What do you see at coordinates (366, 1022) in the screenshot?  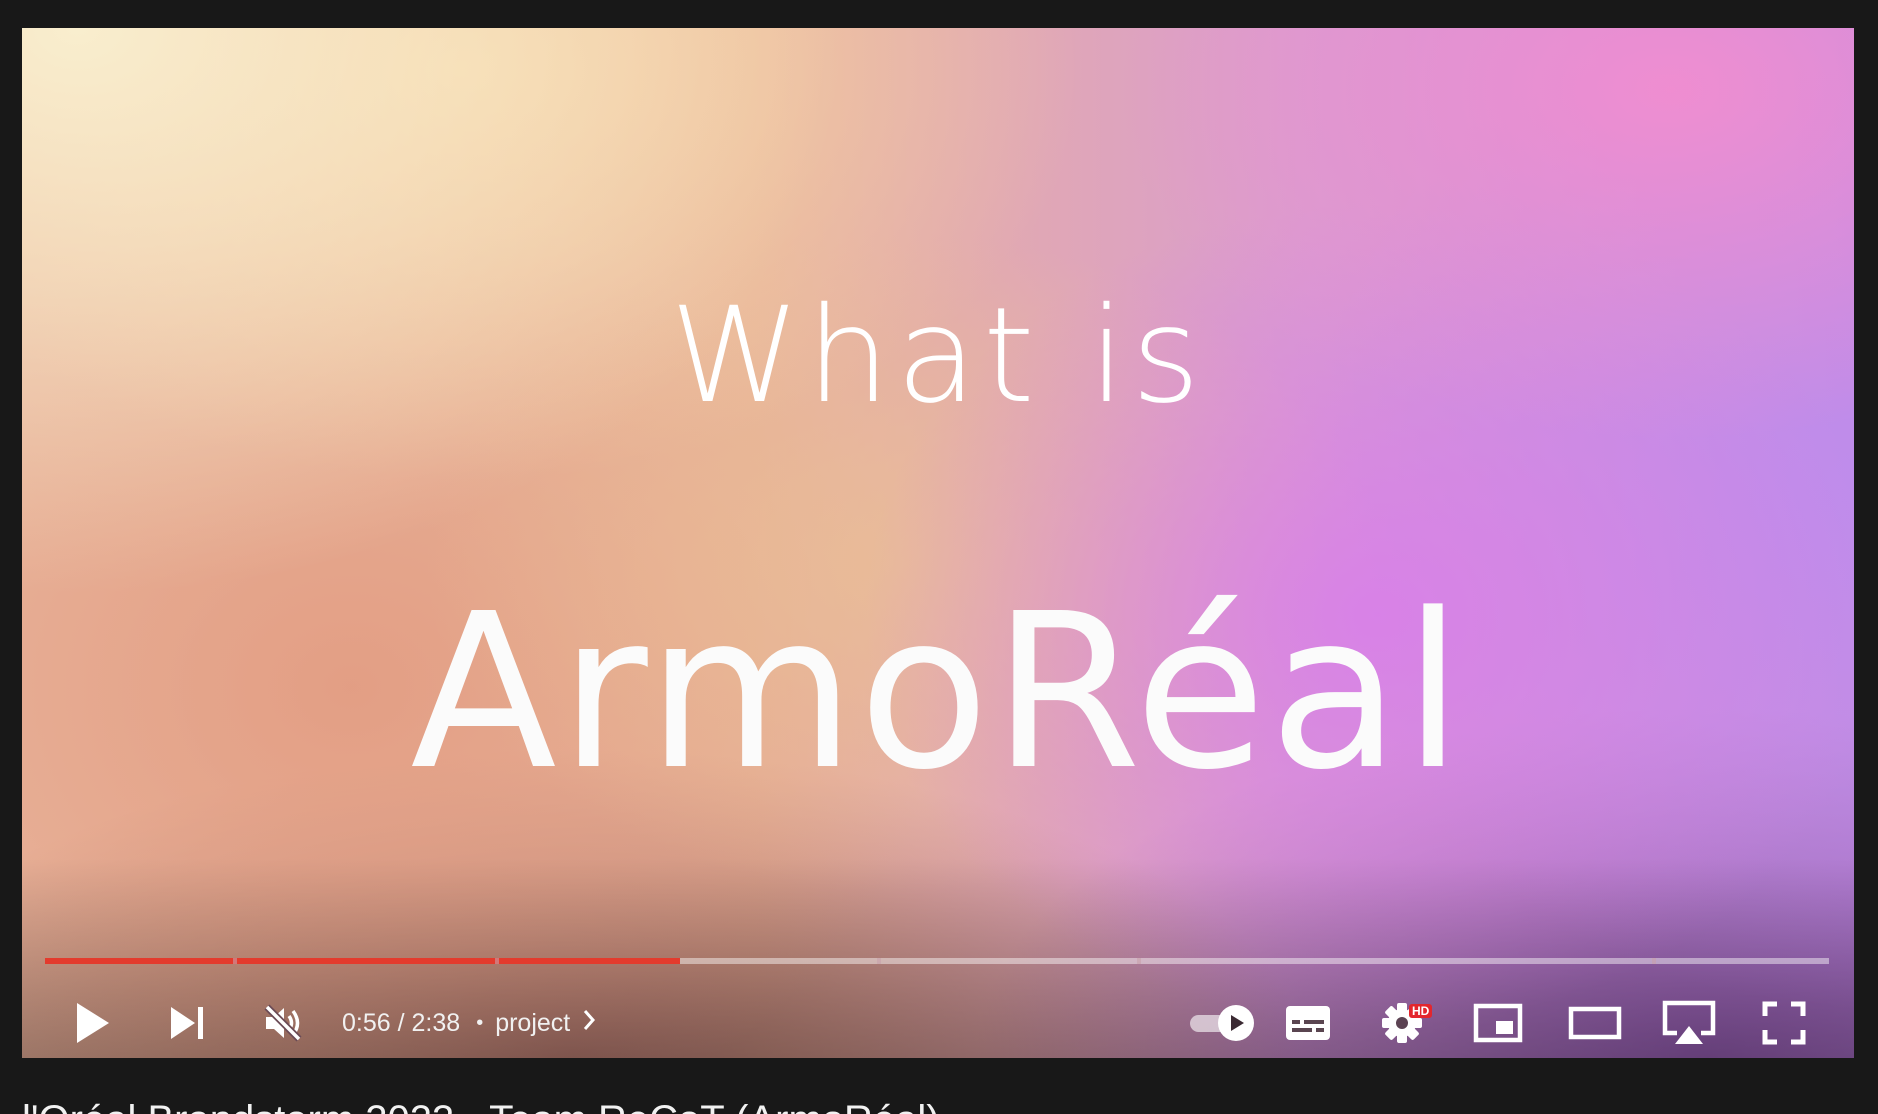 I see `time-current: 0:56` at bounding box center [366, 1022].